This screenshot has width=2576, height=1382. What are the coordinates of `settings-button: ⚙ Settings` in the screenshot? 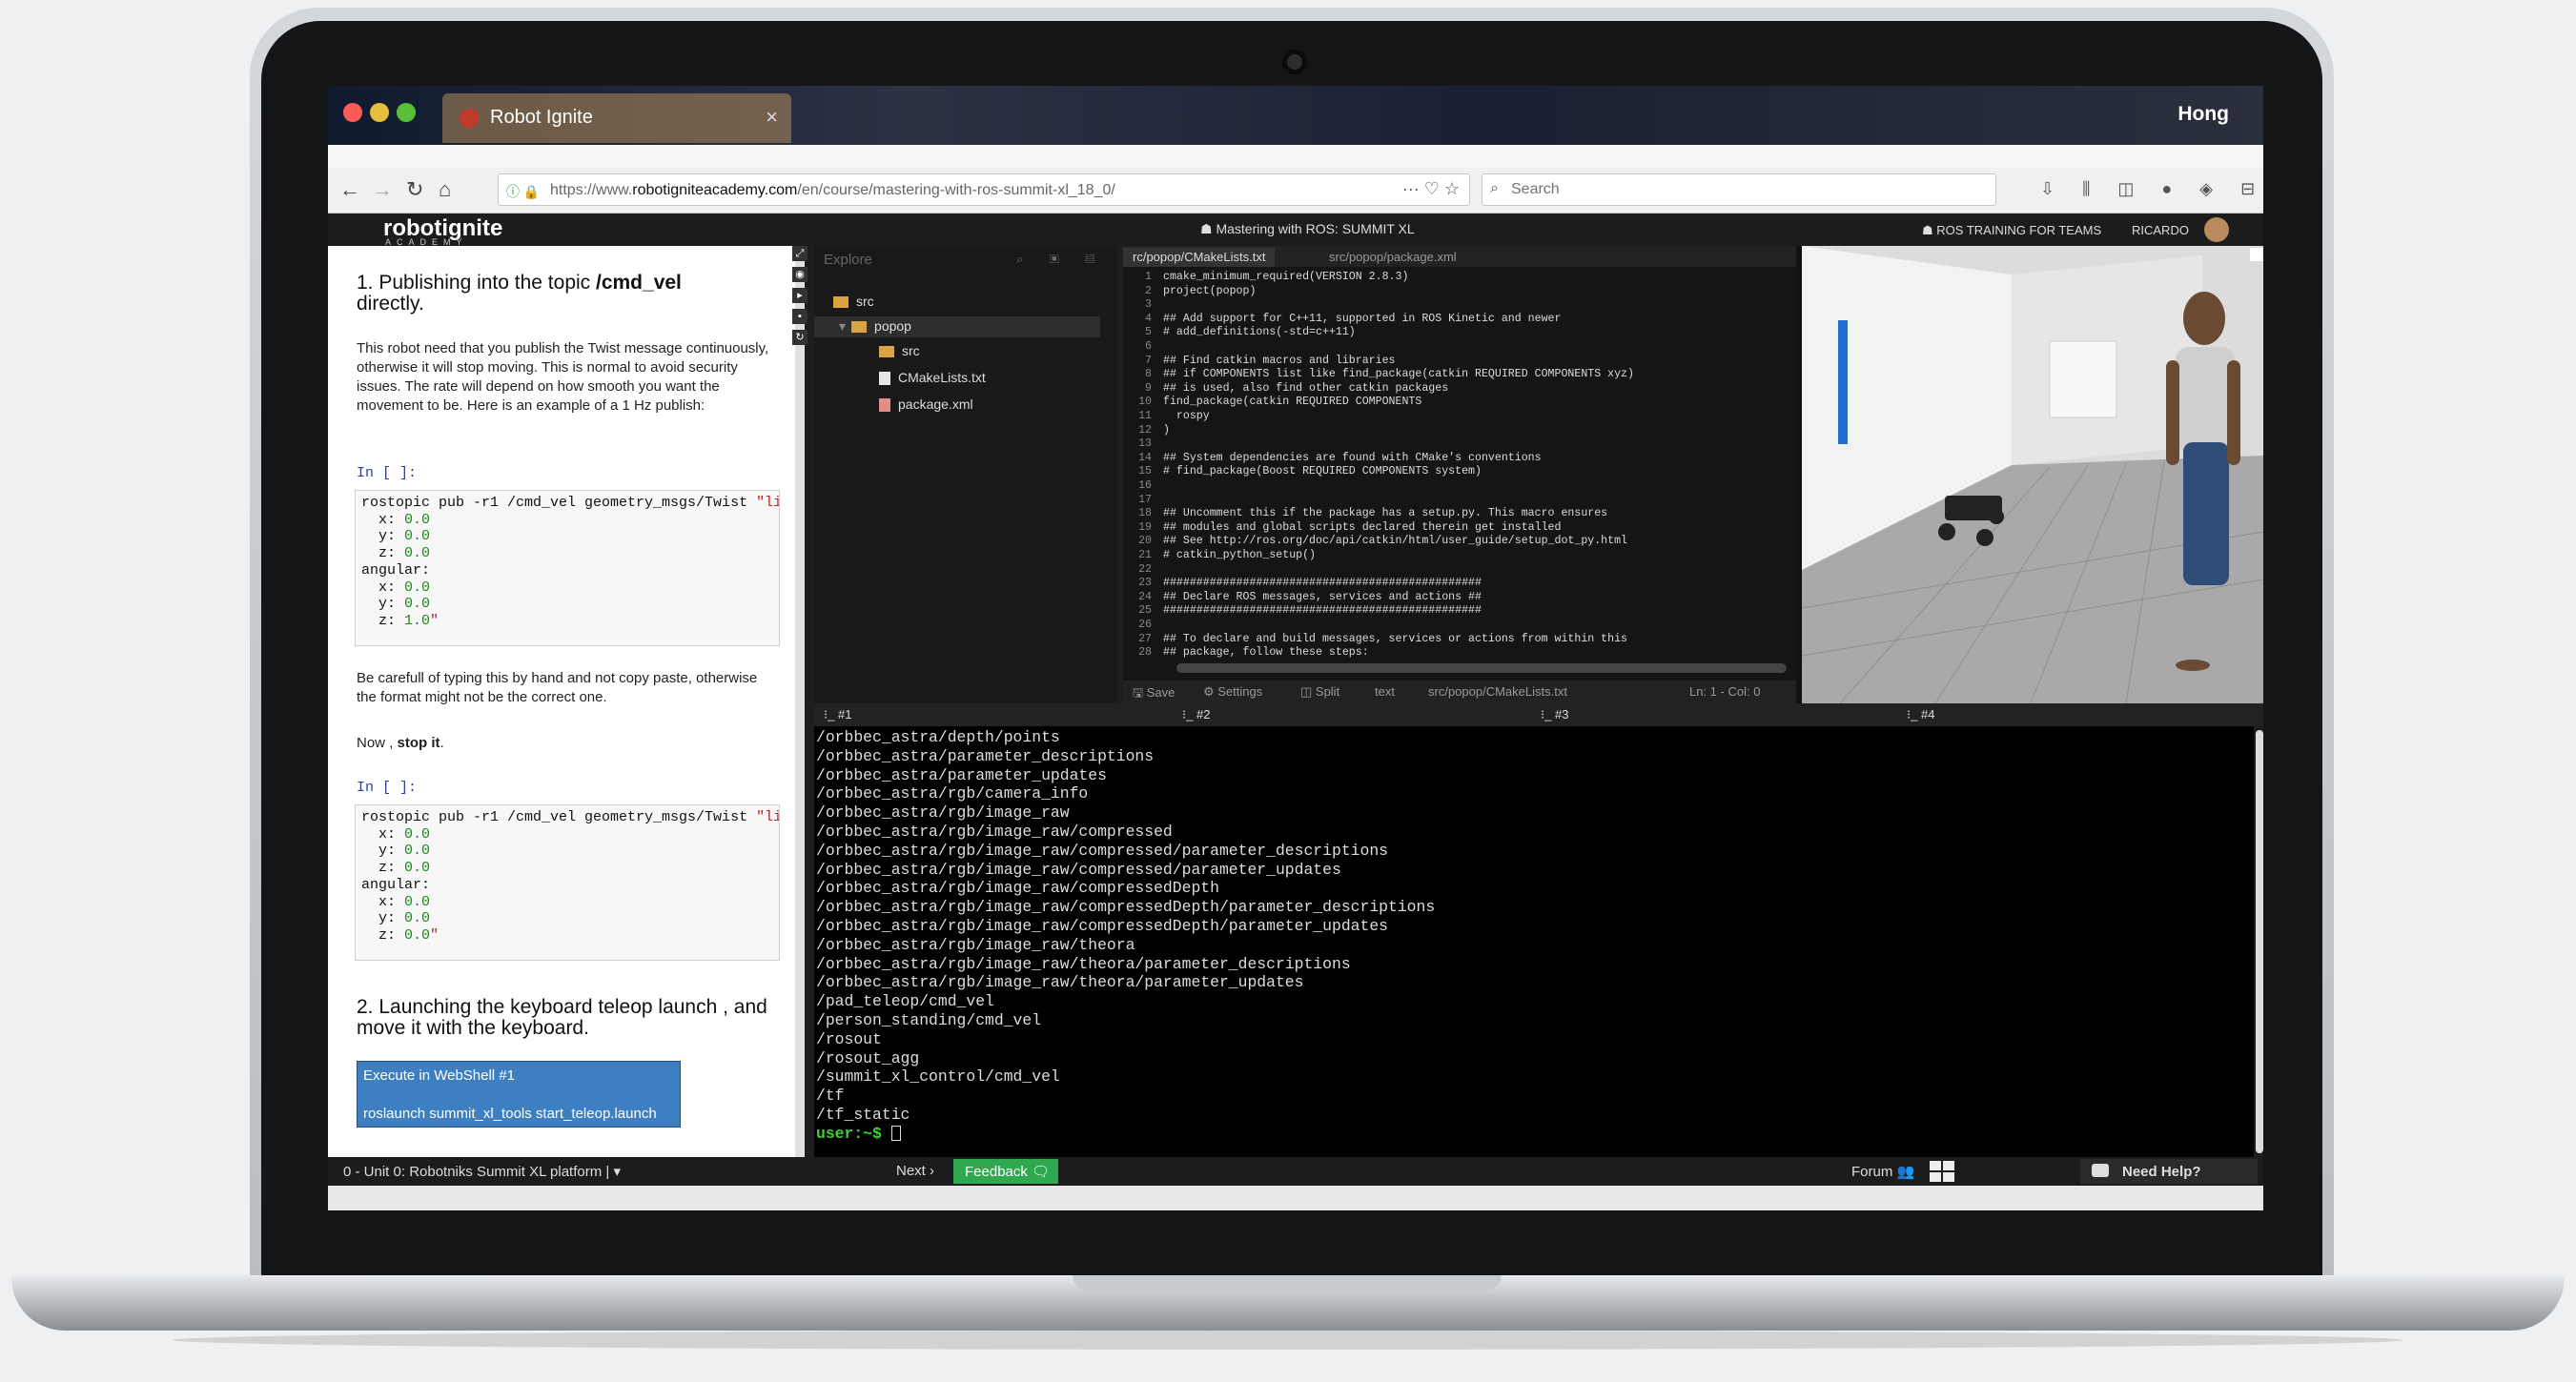 It's located at (1233, 692).